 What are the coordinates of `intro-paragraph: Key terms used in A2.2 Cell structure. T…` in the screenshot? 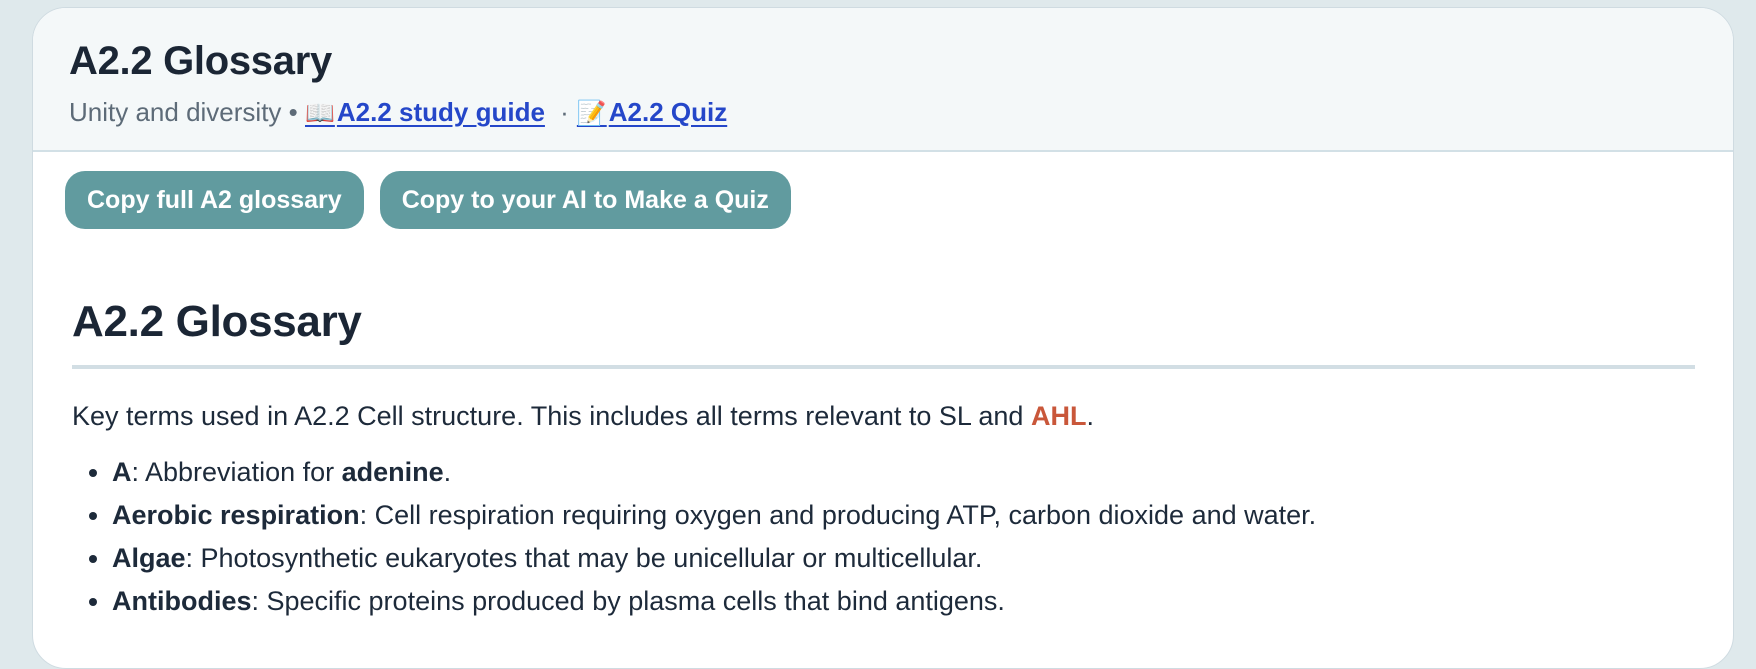 It's located at (883, 416).